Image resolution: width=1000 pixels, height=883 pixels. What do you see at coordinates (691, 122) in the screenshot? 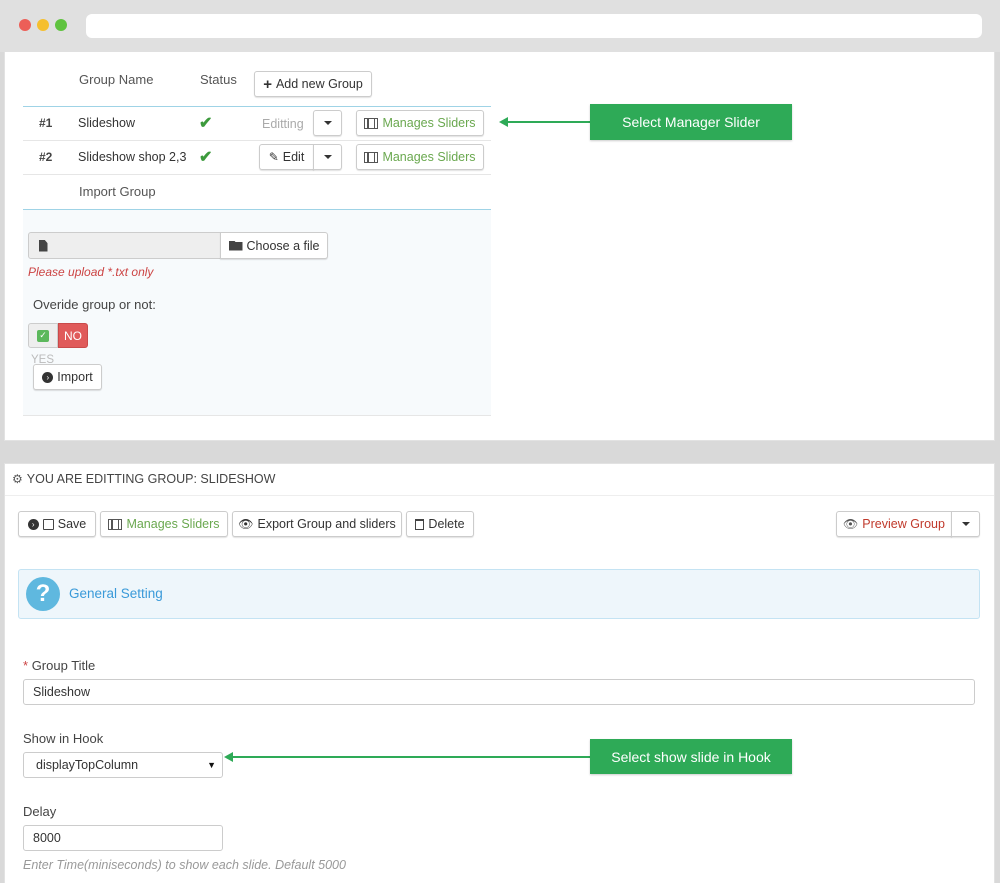
I see `callout-select-manager: Select Manager Slider` at bounding box center [691, 122].